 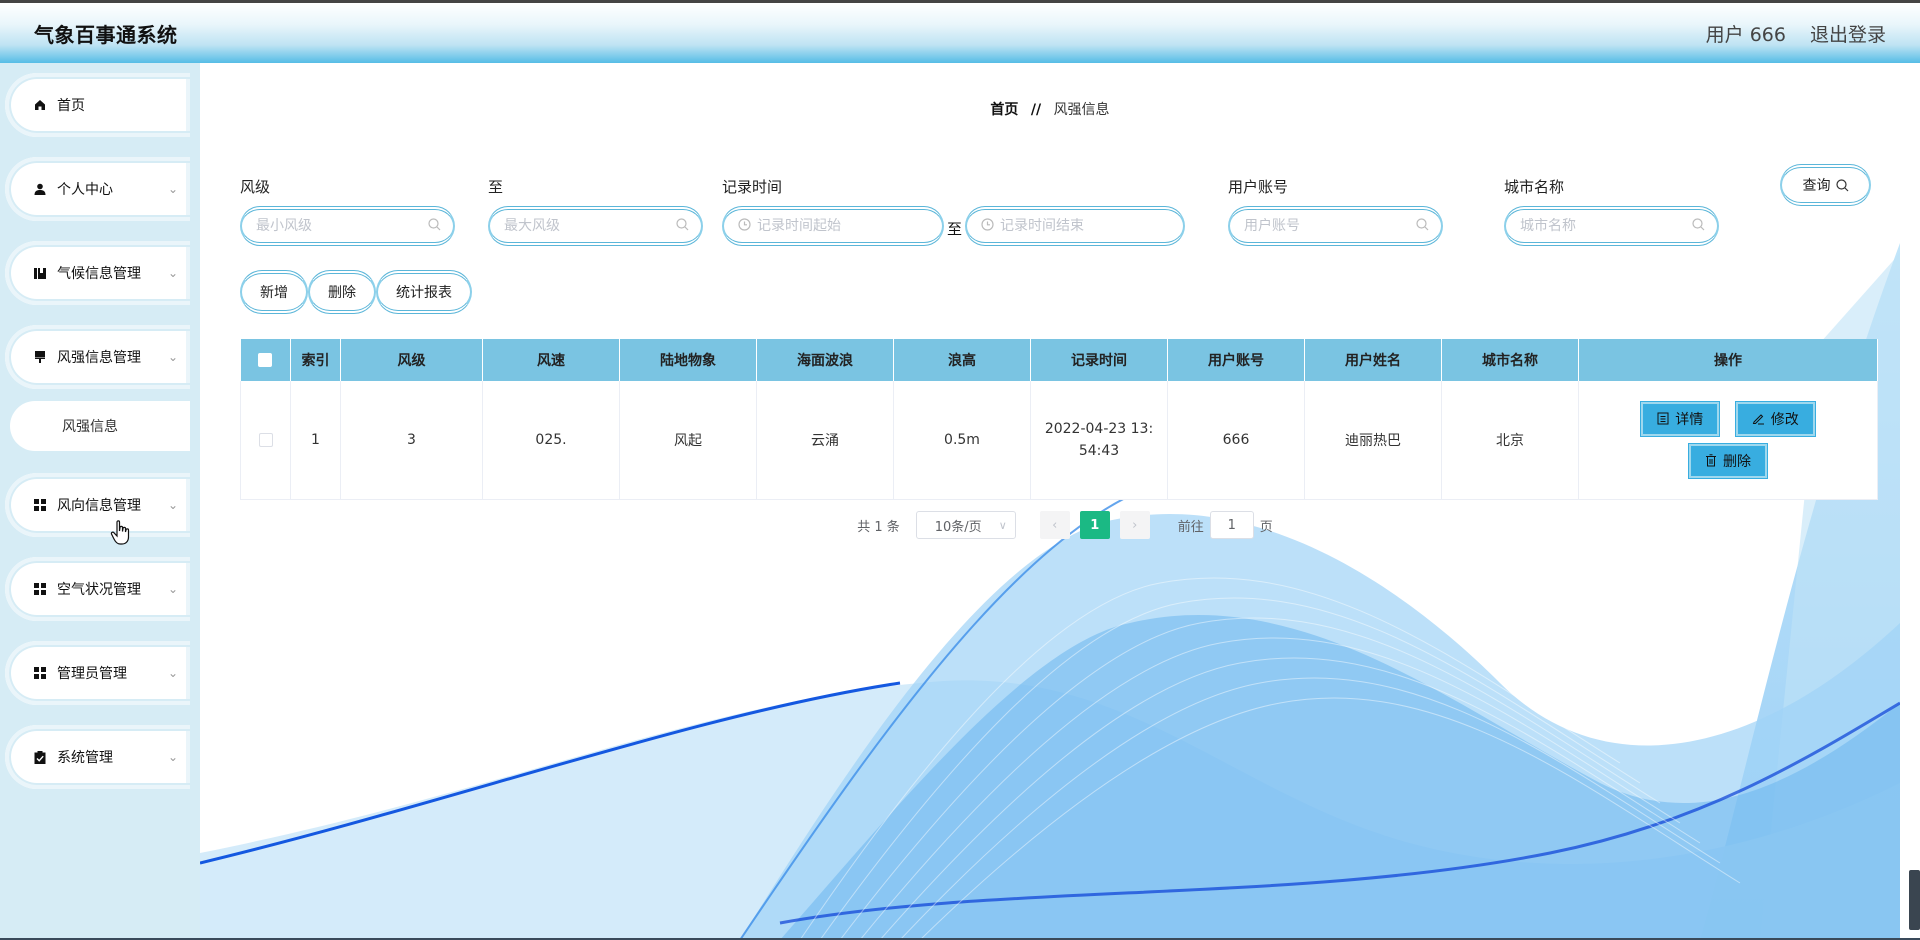 I want to click on sidebar-item-label: 个人中心, so click(x=85, y=190).